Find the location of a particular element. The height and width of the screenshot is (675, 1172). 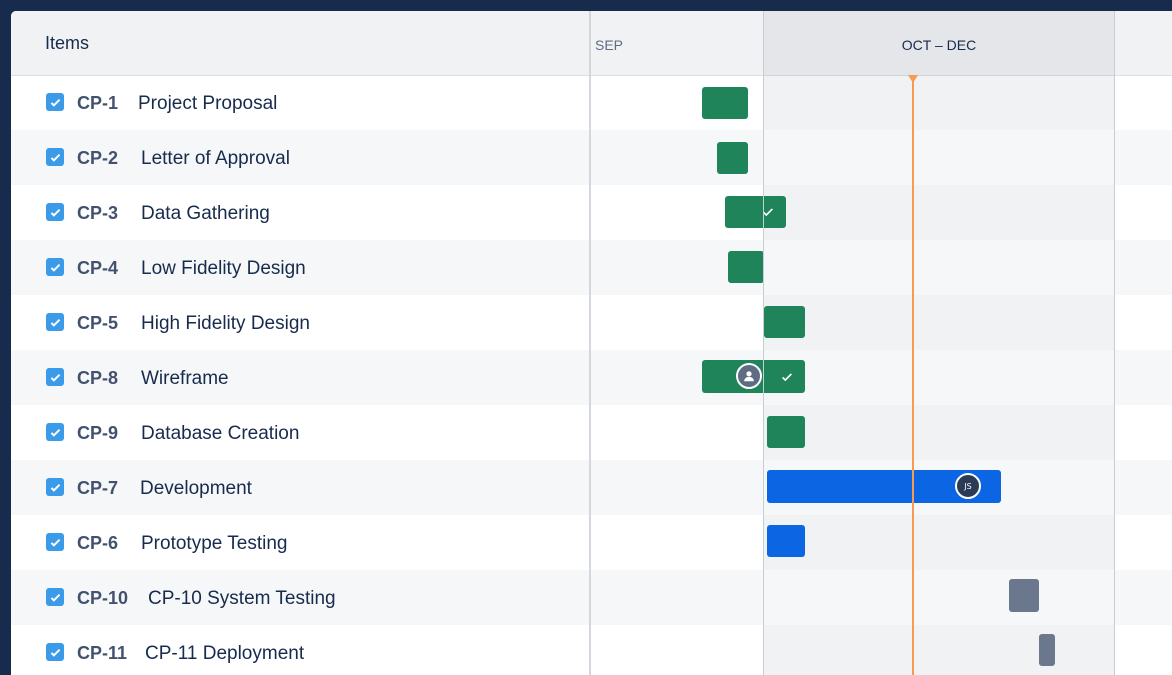

timeline-header: Items SEP OCT – DEC is located at coordinates (591, 43).